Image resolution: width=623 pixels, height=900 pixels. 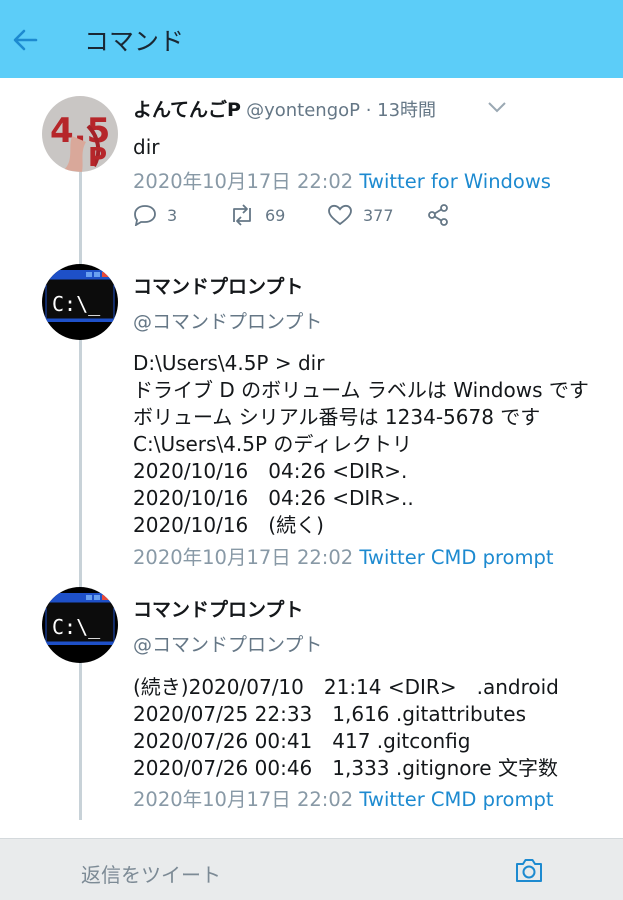 I want to click on reply-input: 返信をツイート, so click(x=151, y=873).